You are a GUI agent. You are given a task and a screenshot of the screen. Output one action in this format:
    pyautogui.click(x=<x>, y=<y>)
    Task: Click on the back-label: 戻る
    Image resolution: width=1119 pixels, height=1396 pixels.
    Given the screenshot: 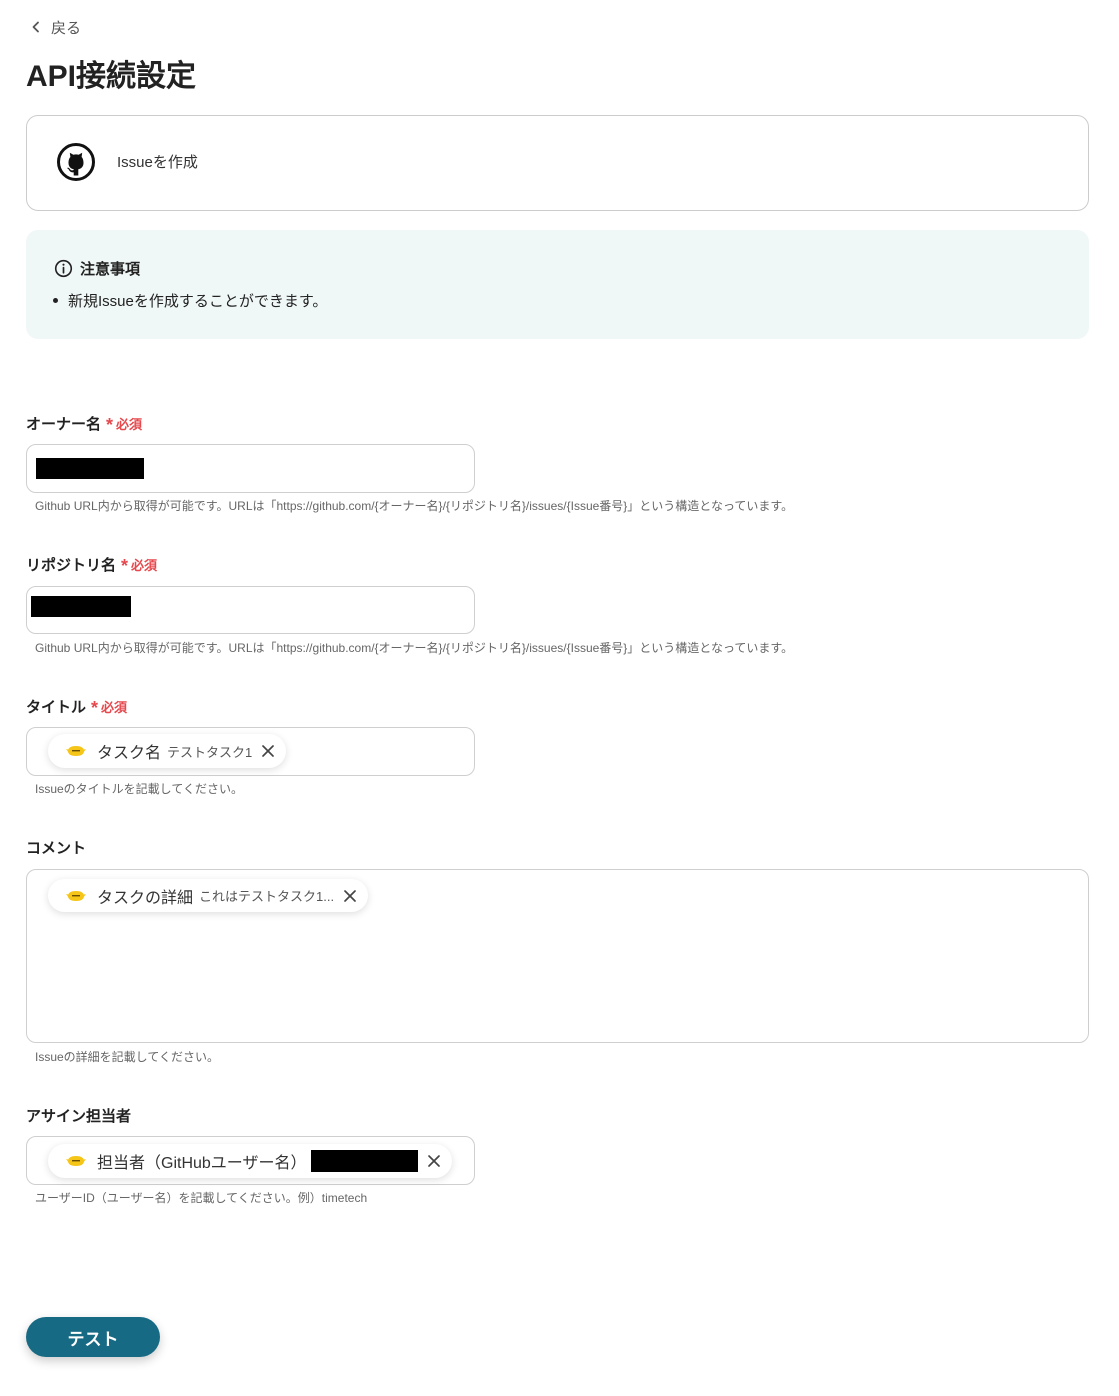 What is the action you would take?
    pyautogui.click(x=66, y=28)
    